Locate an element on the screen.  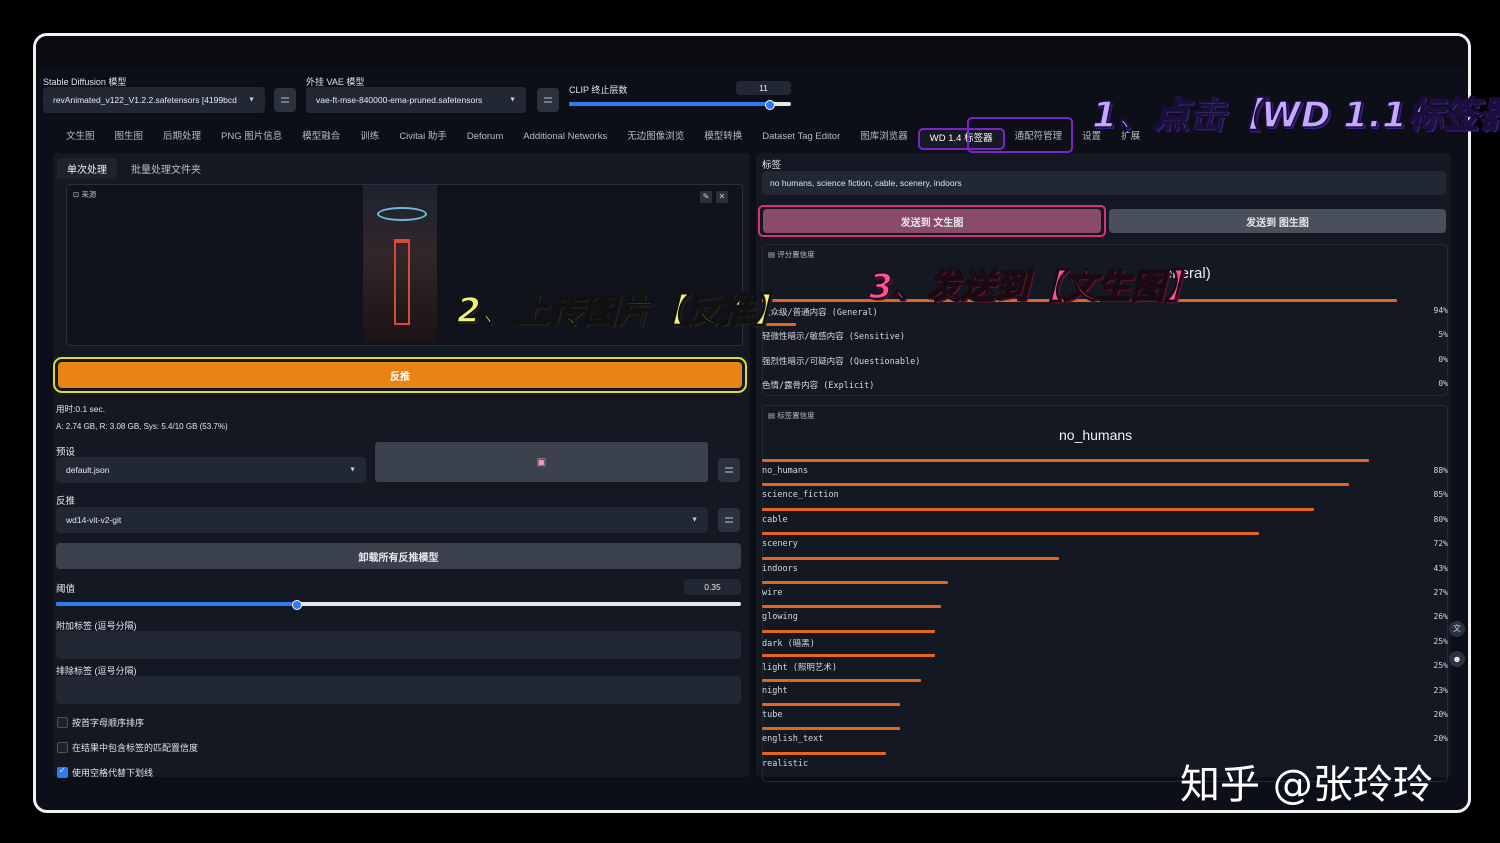
image-icon: ⊡ is located at coordinates (76, 194).